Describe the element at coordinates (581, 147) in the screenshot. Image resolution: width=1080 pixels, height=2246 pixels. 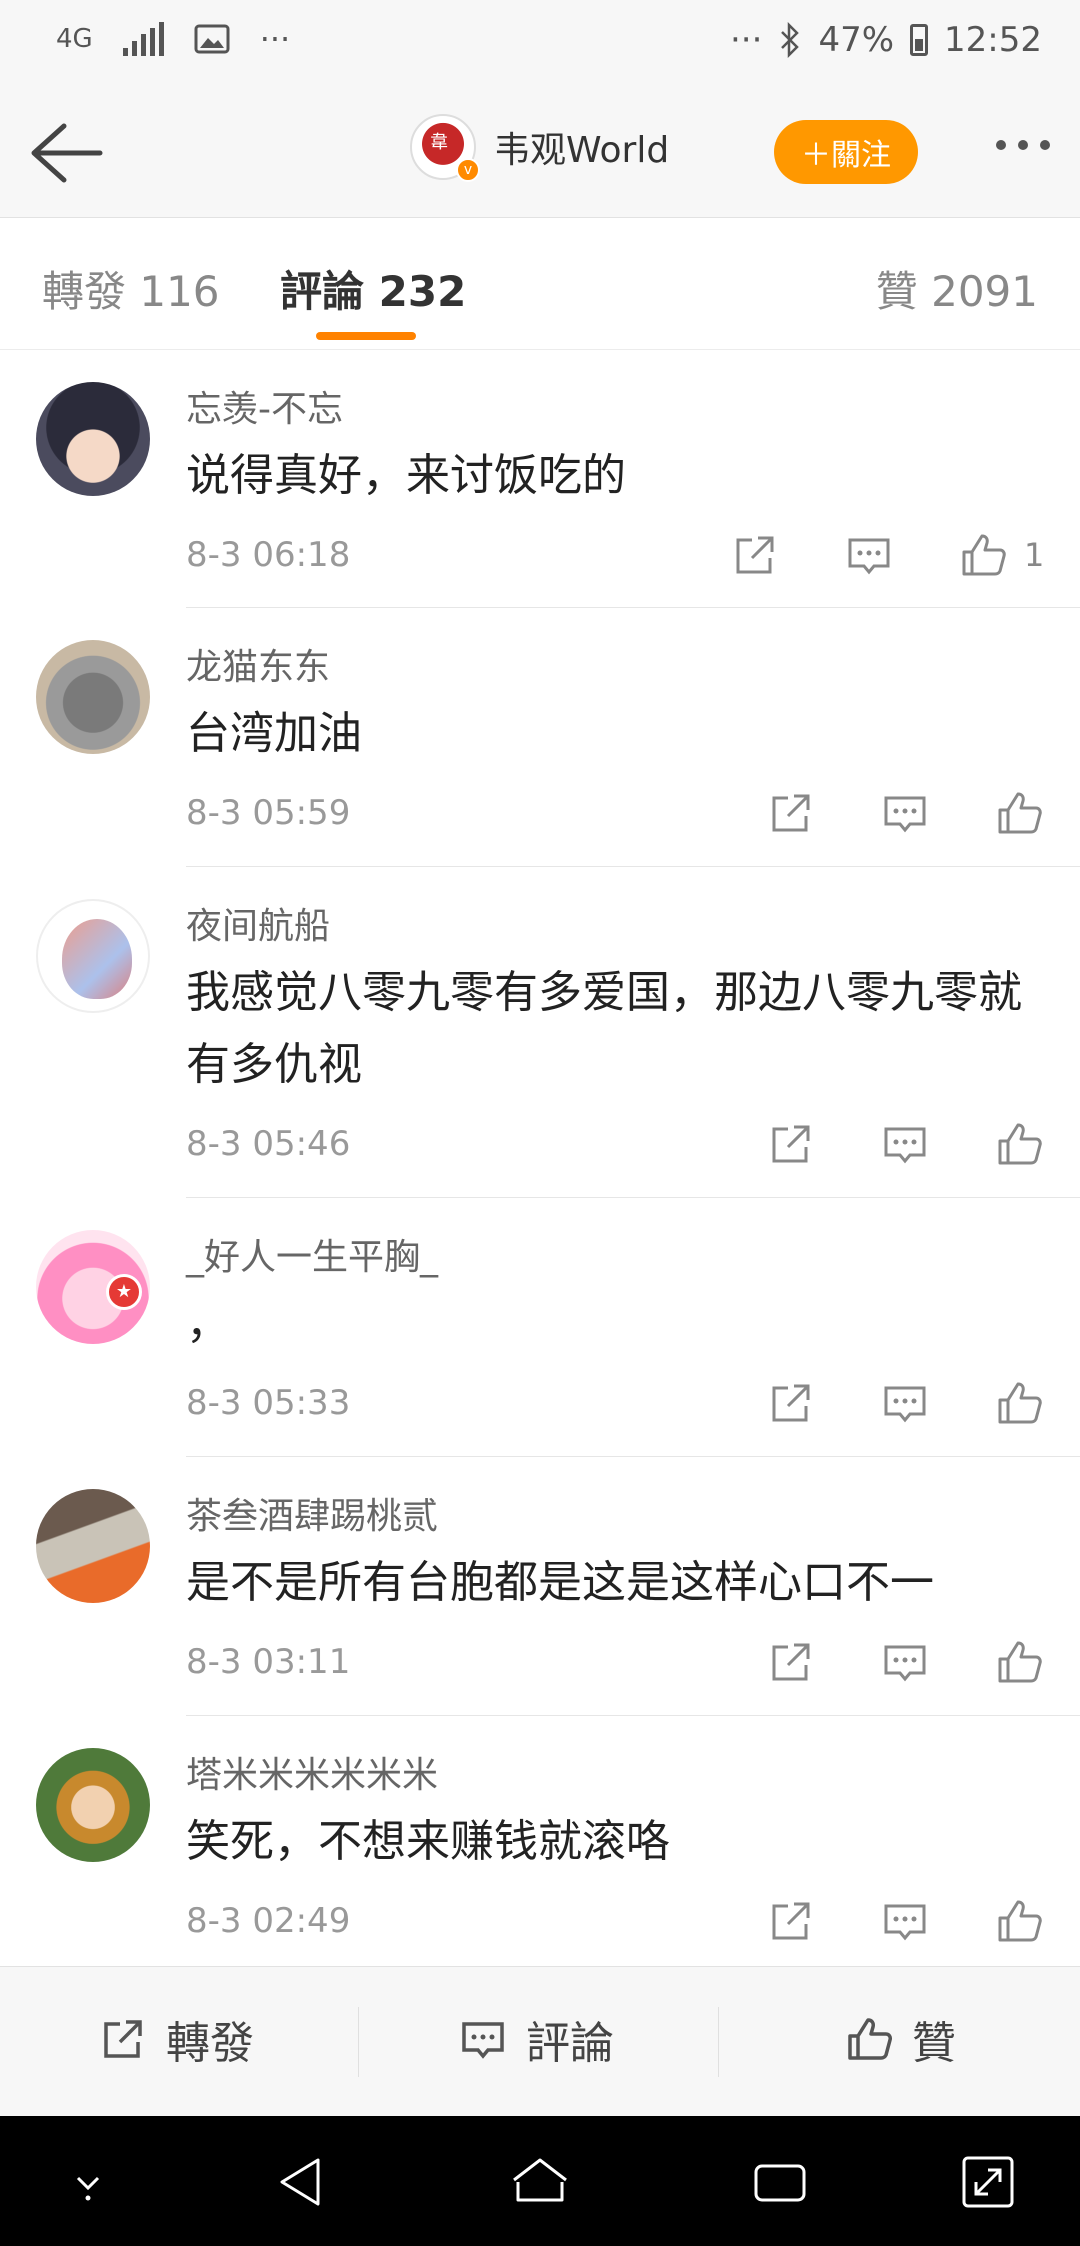
I see `account-name: 韦观World` at that location.